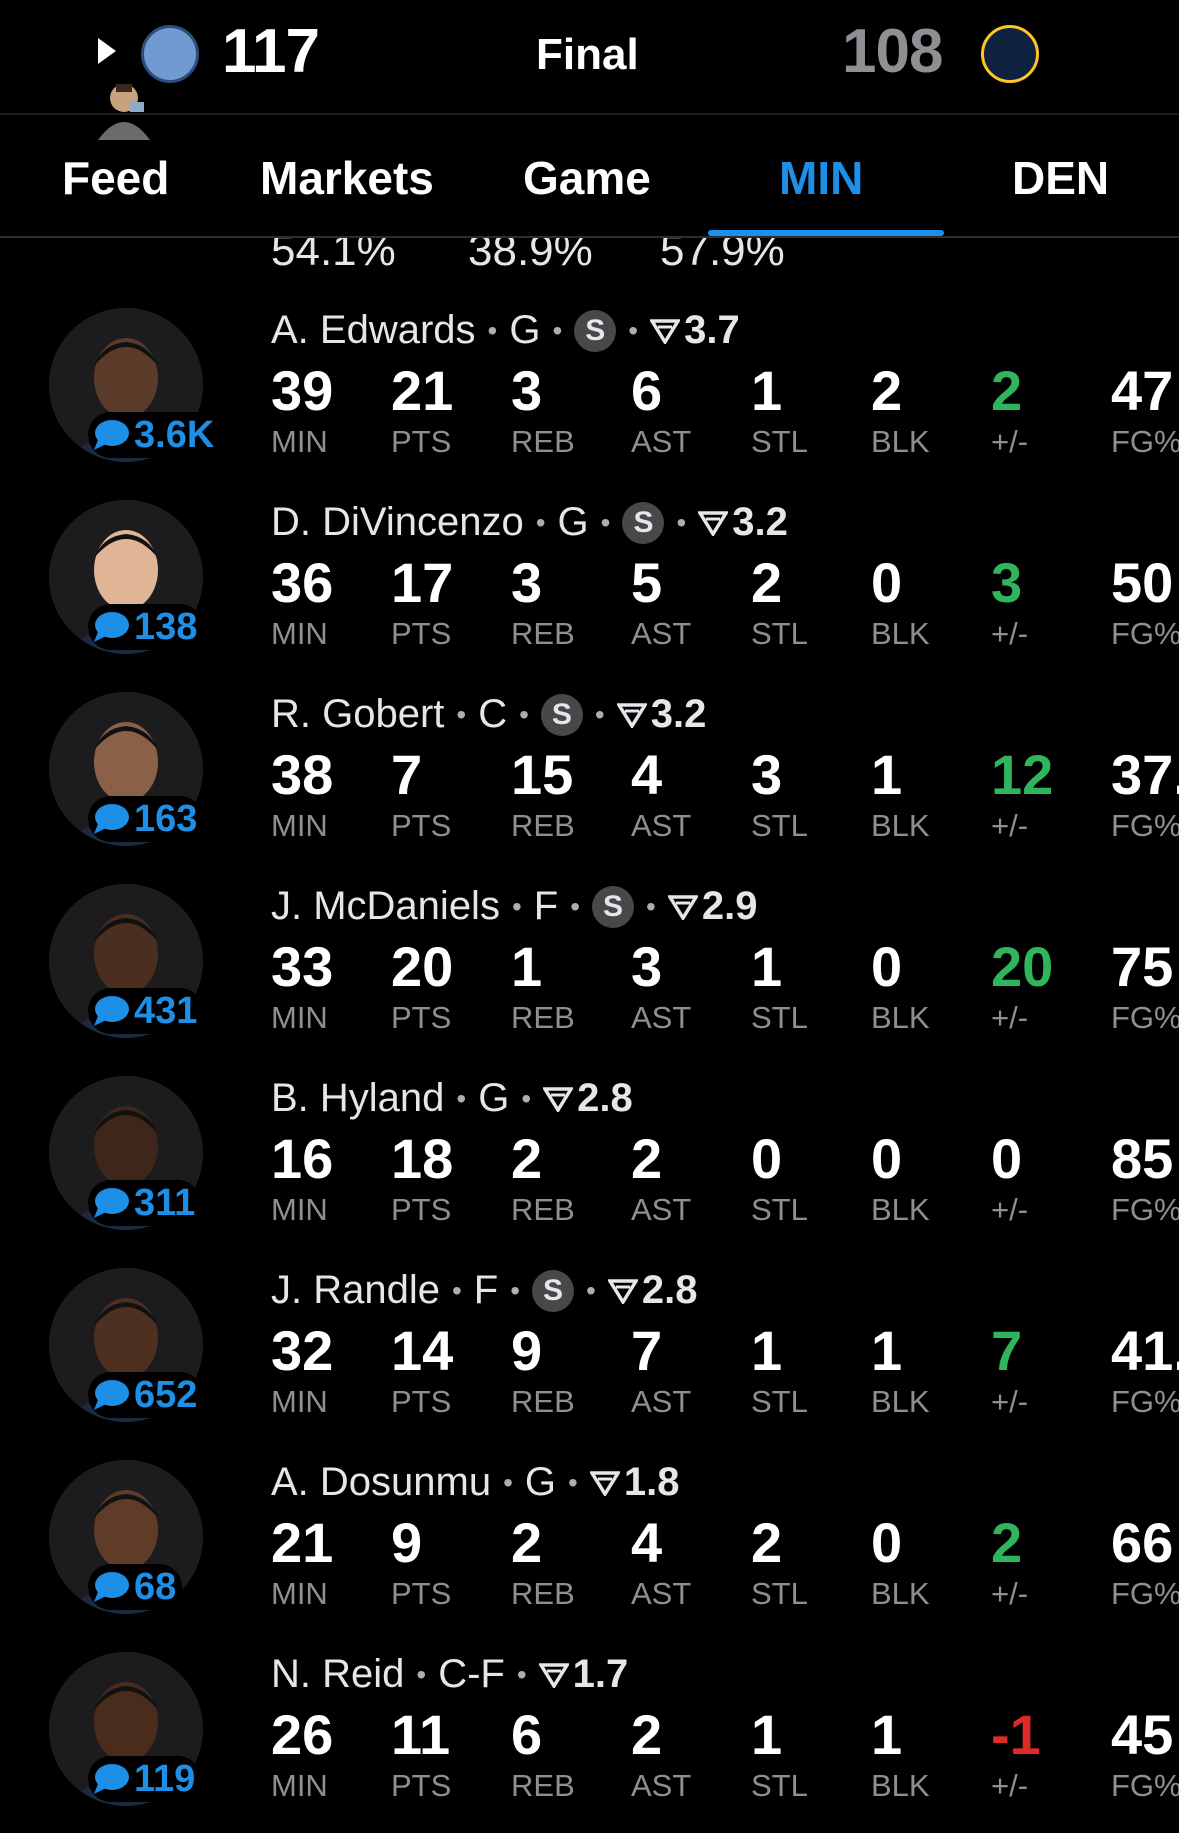 The image size is (1179, 1833). What do you see at coordinates (145, 1203) in the screenshot?
I see `comments-badge: 311` at bounding box center [145, 1203].